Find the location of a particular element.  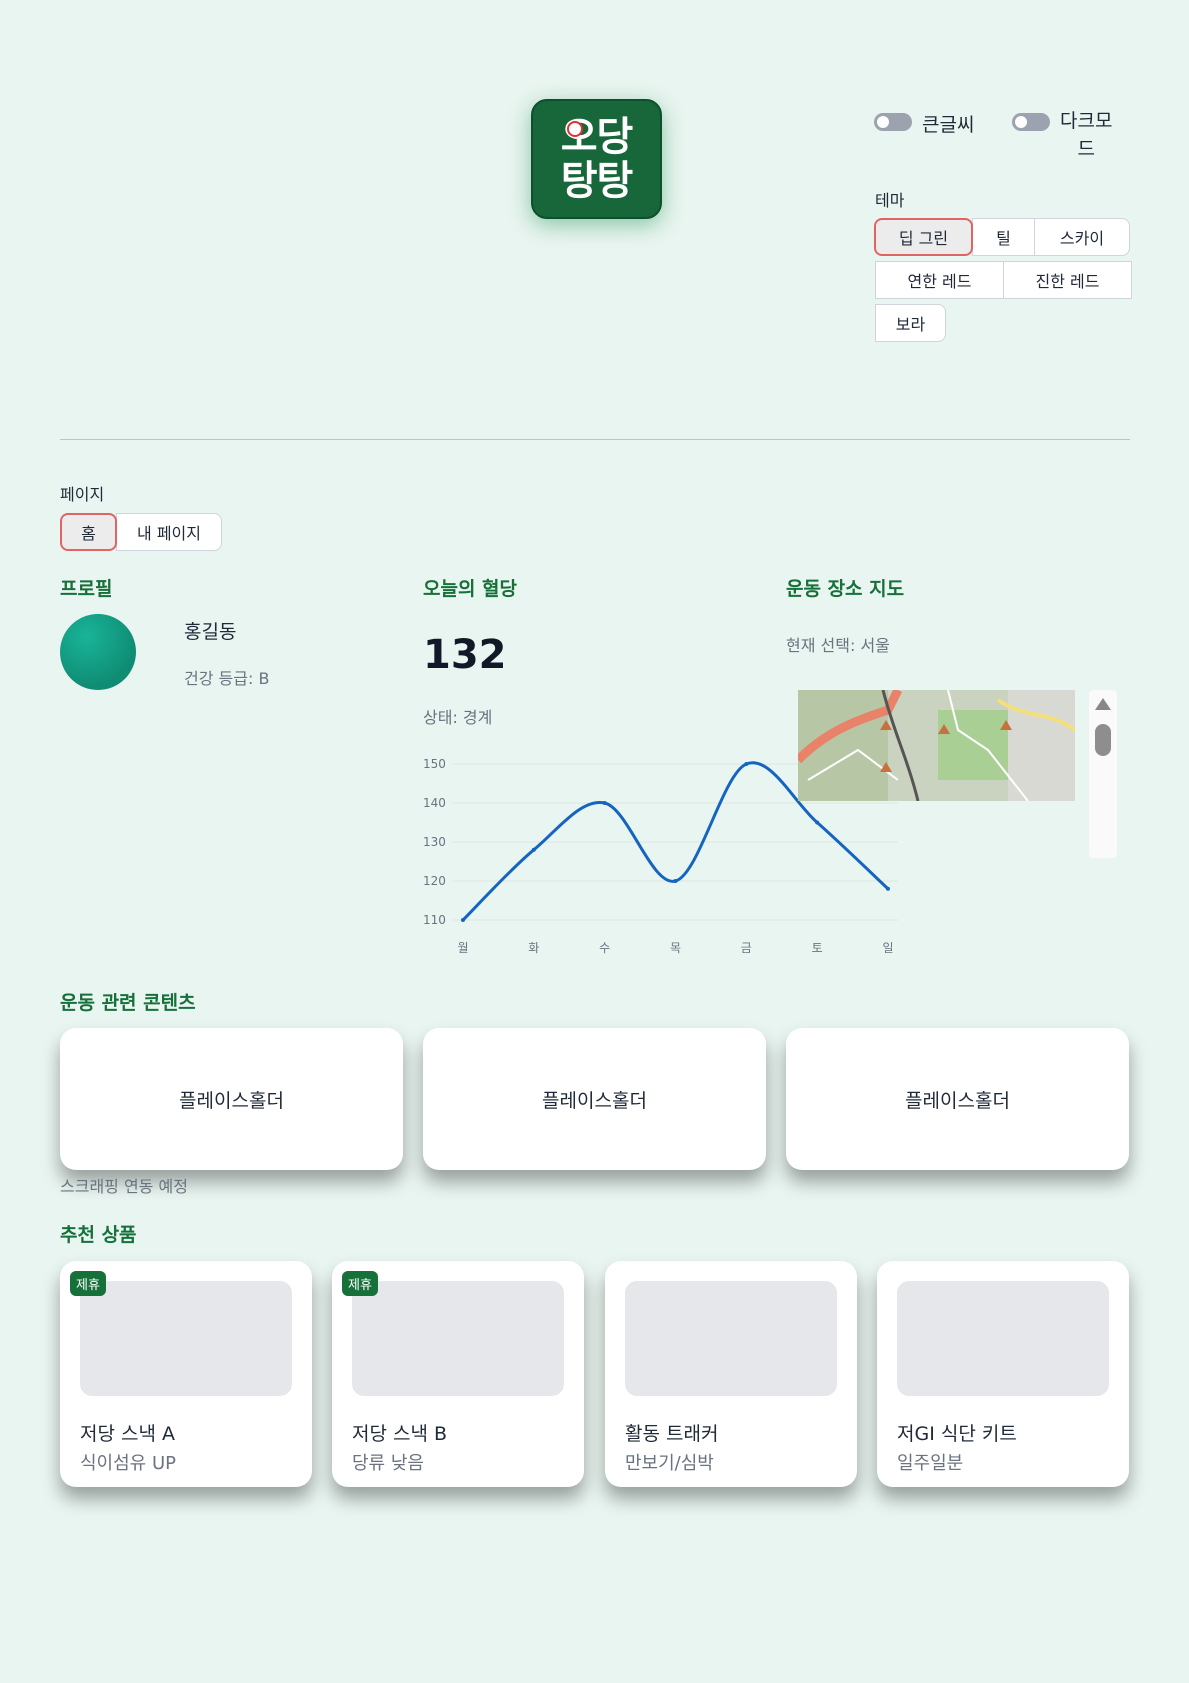

theme-option-dark-red: 진한 레드 is located at coordinates (1067, 280).